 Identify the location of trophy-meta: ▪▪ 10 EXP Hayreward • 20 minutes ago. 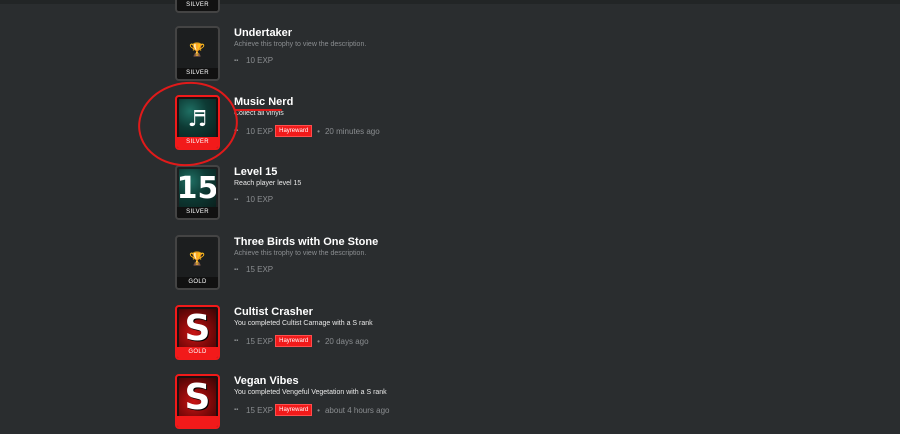
(307, 131).